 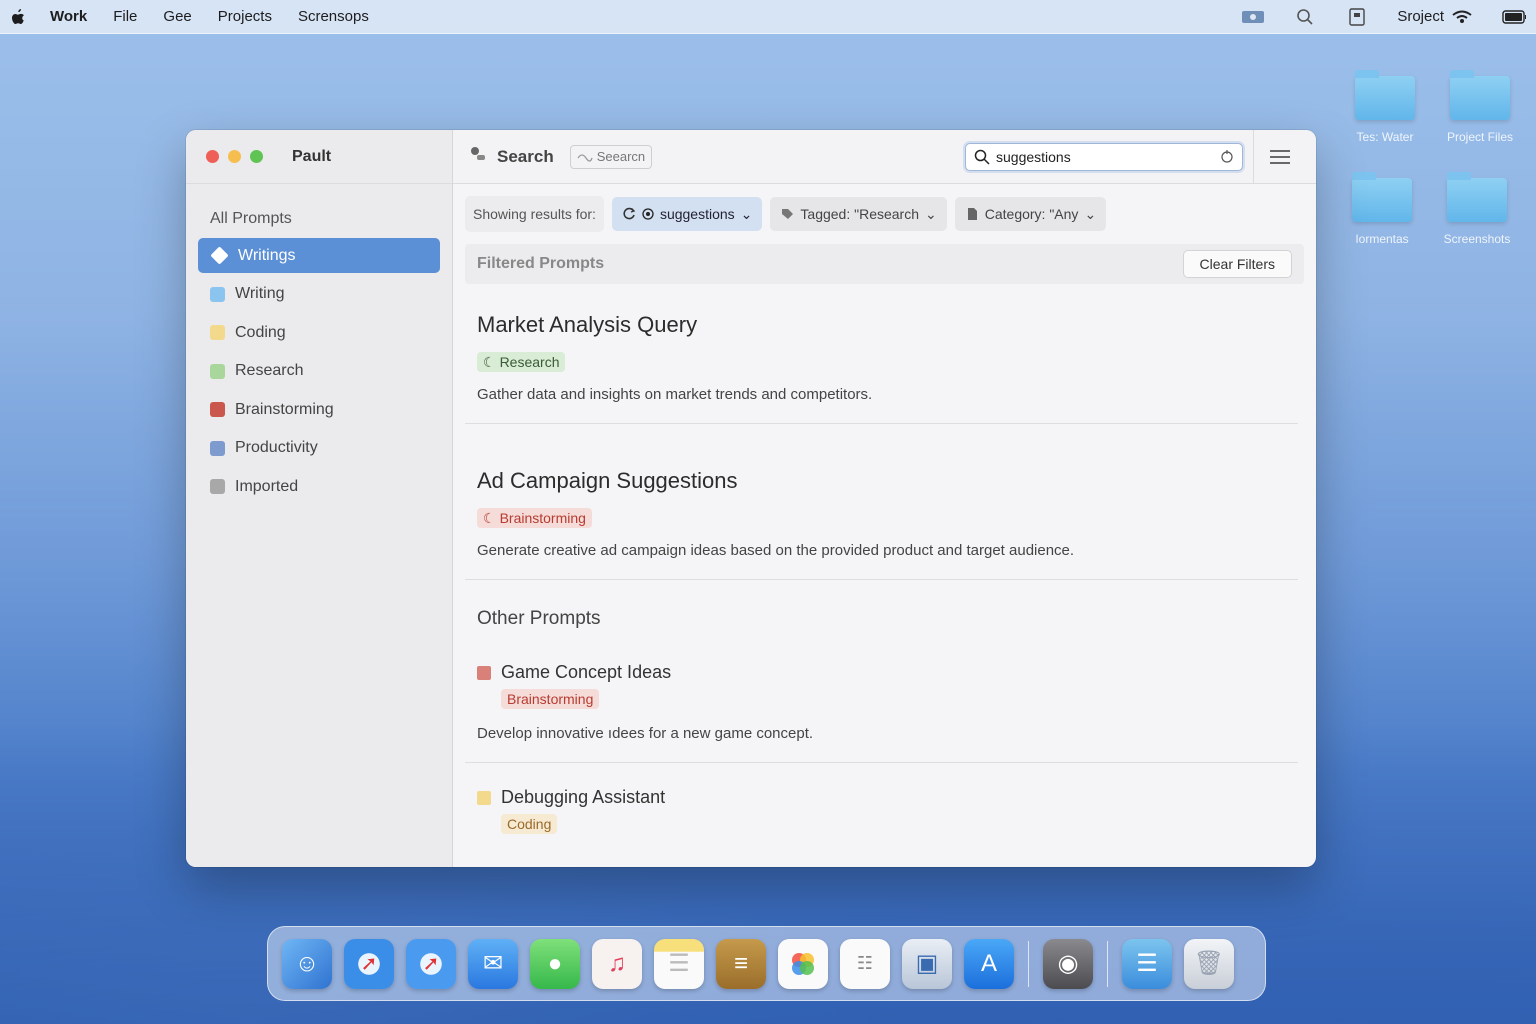 I want to click on app-store-icon: A, so click(x=989, y=963).